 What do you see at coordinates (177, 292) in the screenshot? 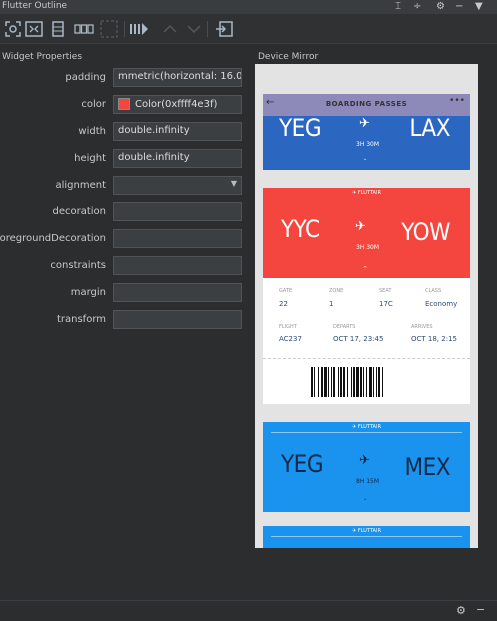
I see `margin-field` at bounding box center [177, 292].